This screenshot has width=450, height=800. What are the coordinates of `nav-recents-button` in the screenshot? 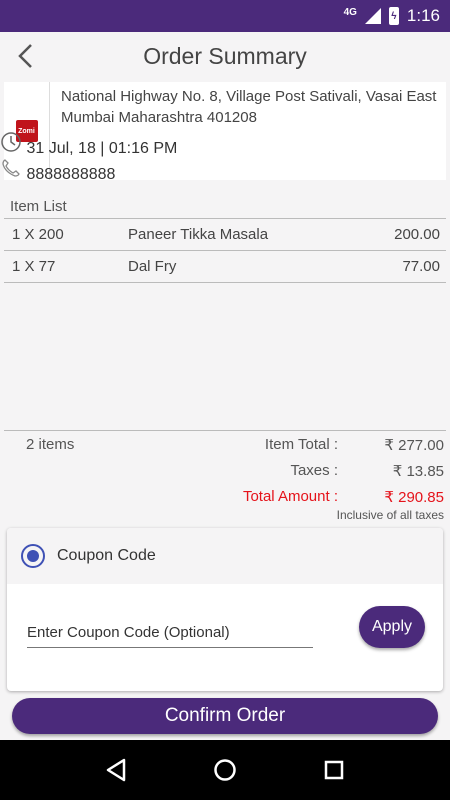 It's located at (334, 770).